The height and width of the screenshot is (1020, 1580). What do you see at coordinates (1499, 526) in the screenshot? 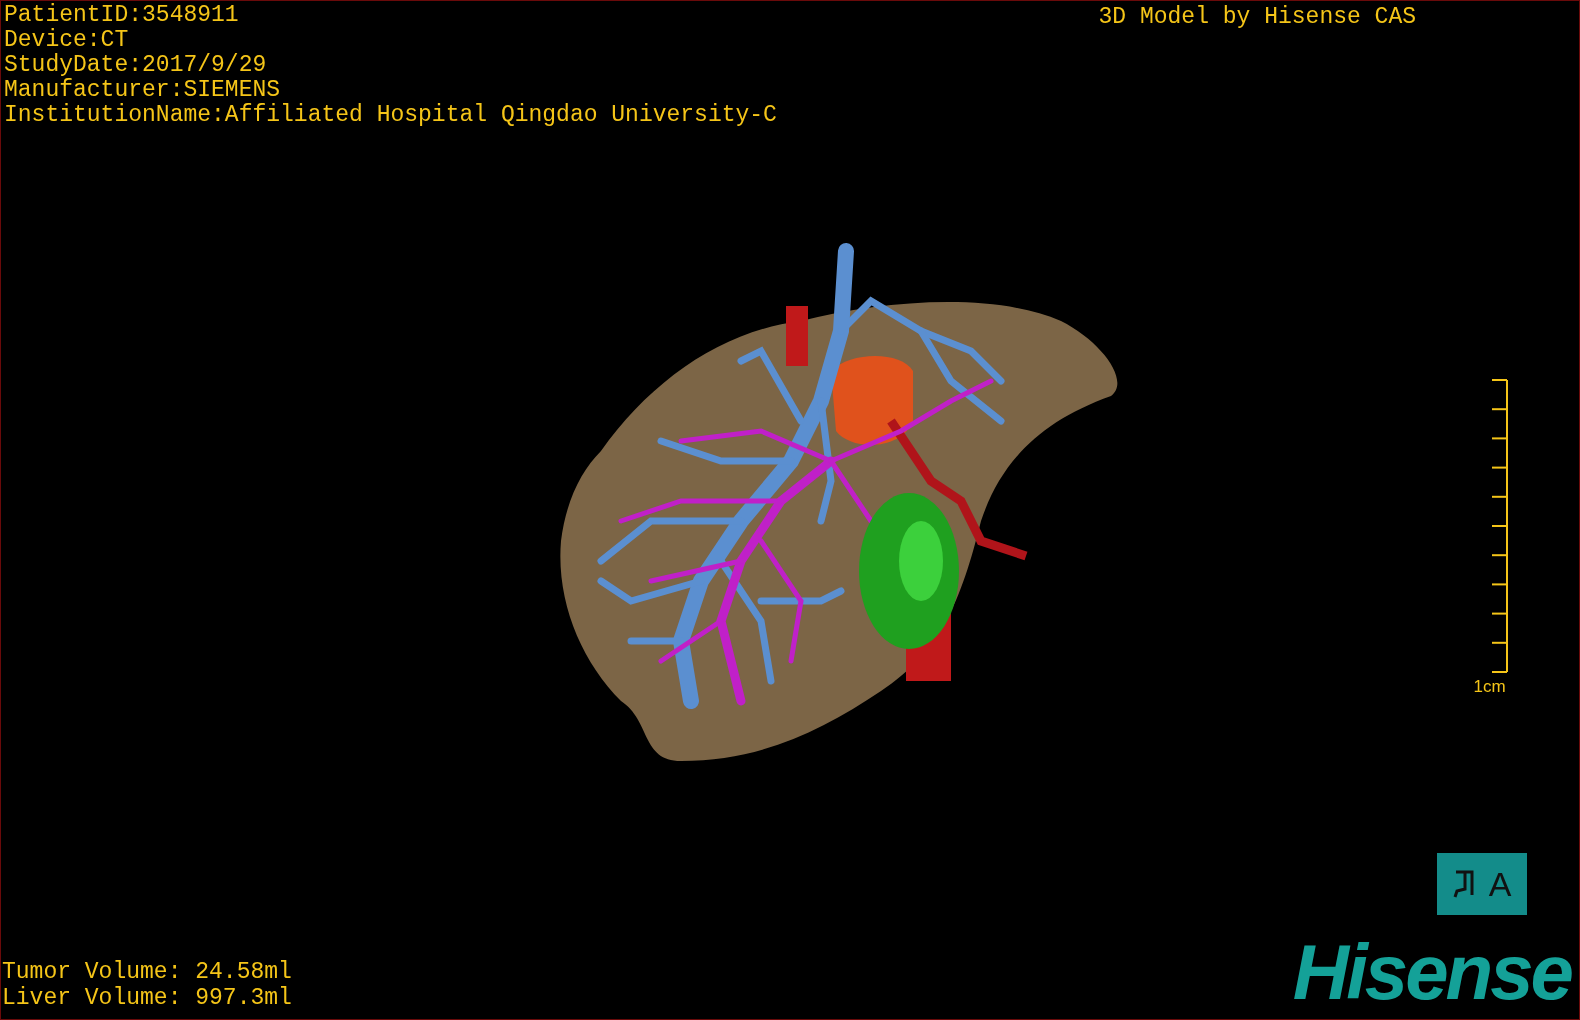
I see `scale-bar-icon` at bounding box center [1499, 526].